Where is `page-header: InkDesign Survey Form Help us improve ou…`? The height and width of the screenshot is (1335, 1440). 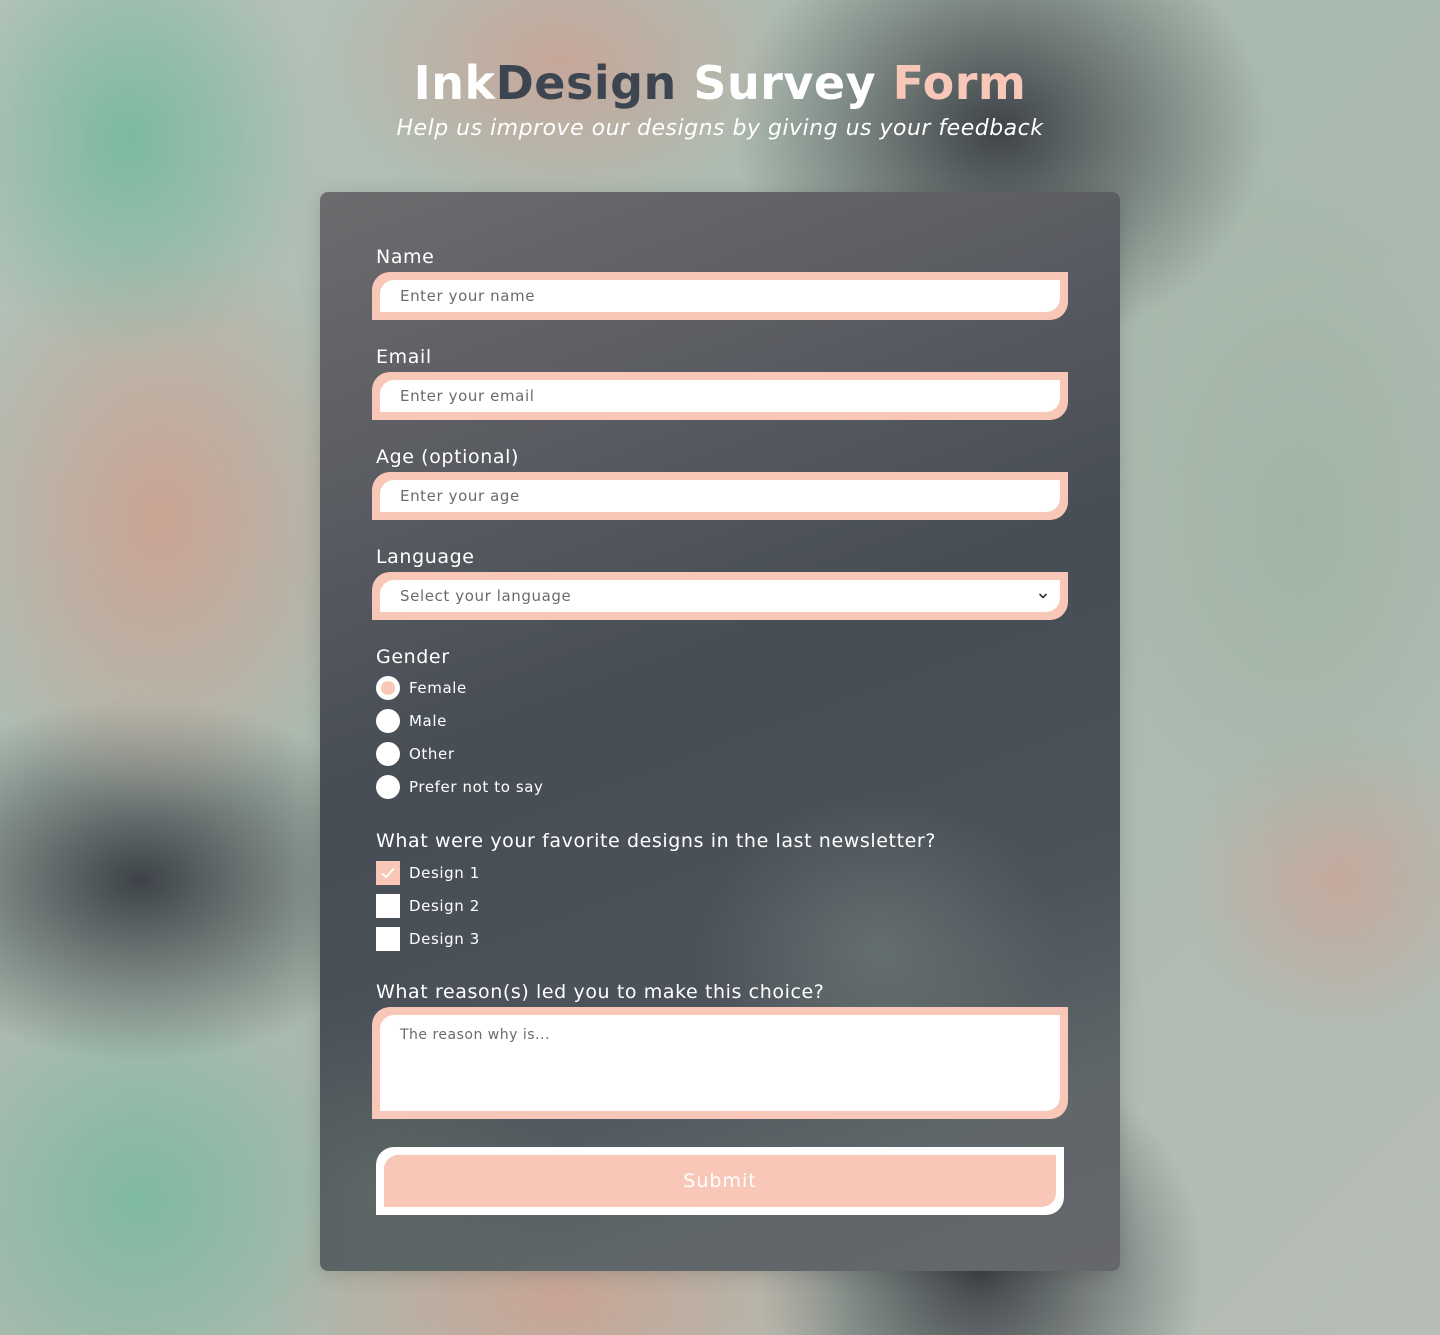 page-header: InkDesign Survey Form Help us improve ou… is located at coordinates (720, 96).